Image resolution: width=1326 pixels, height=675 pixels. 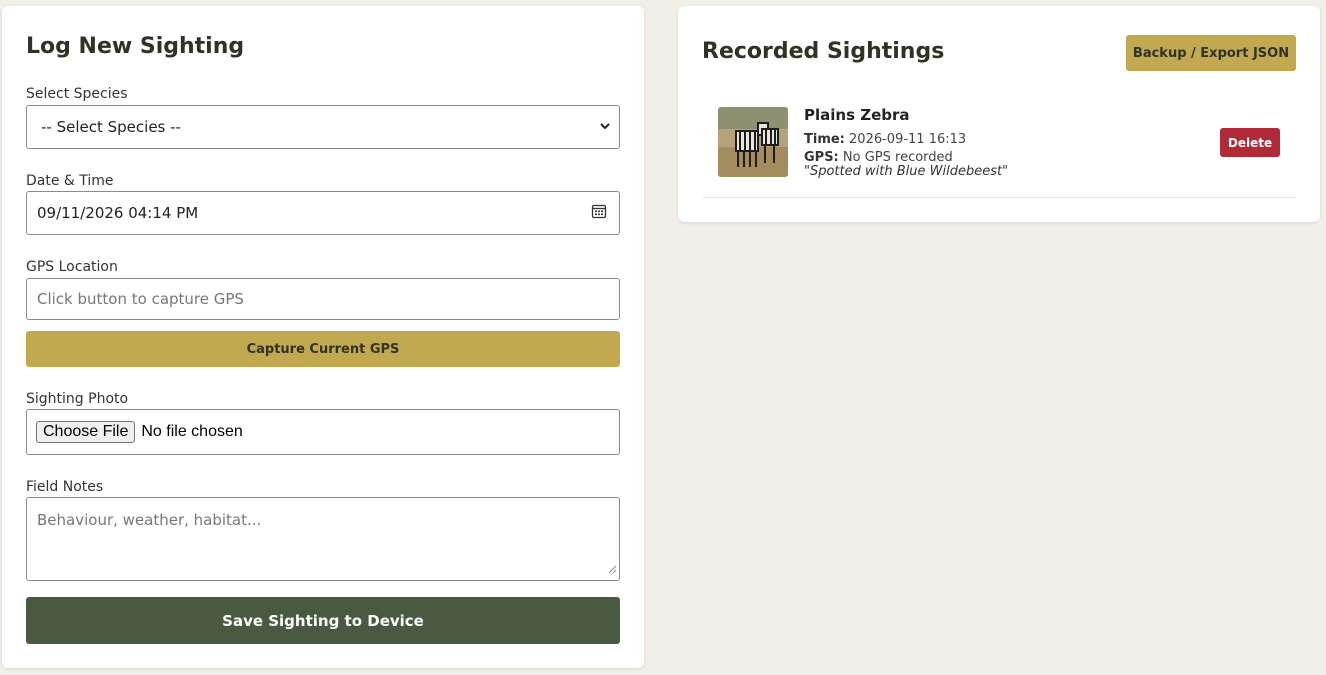 I want to click on sighting-gps-label: GPS:, so click(x=821, y=157).